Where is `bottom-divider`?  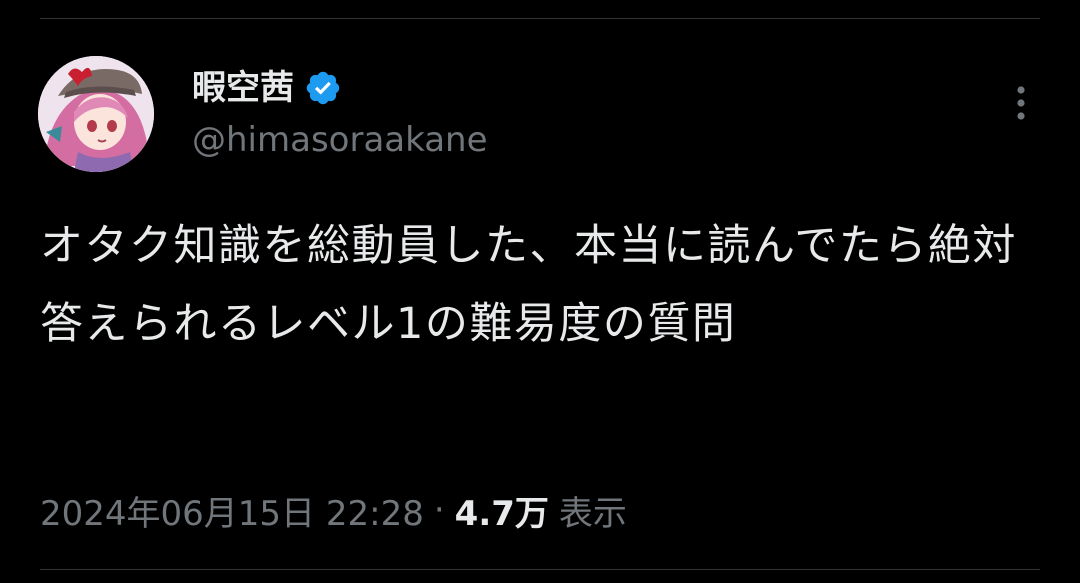
bottom-divider is located at coordinates (540, 569).